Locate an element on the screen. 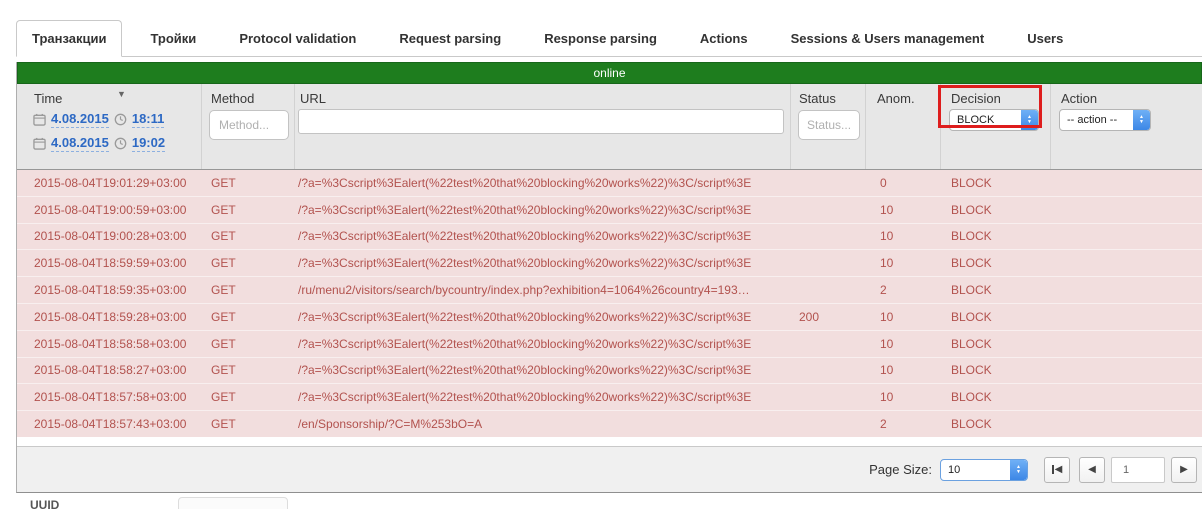 Image resolution: width=1202 pixels, height=509 pixels. next-page-button: ▶ is located at coordinates (1184, 469).